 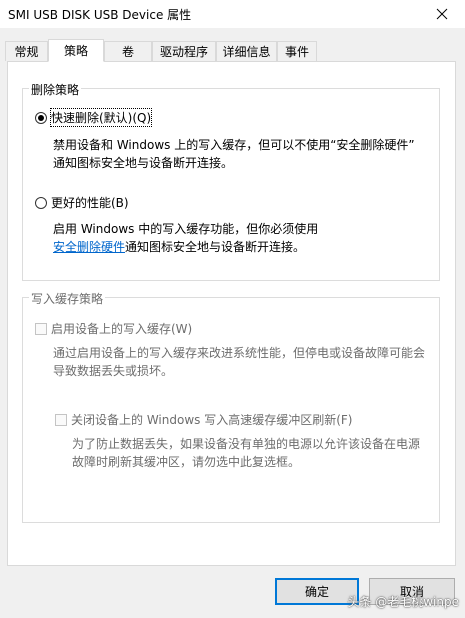 I want to click on tab-events: 事件, so click(x=297, y=51).